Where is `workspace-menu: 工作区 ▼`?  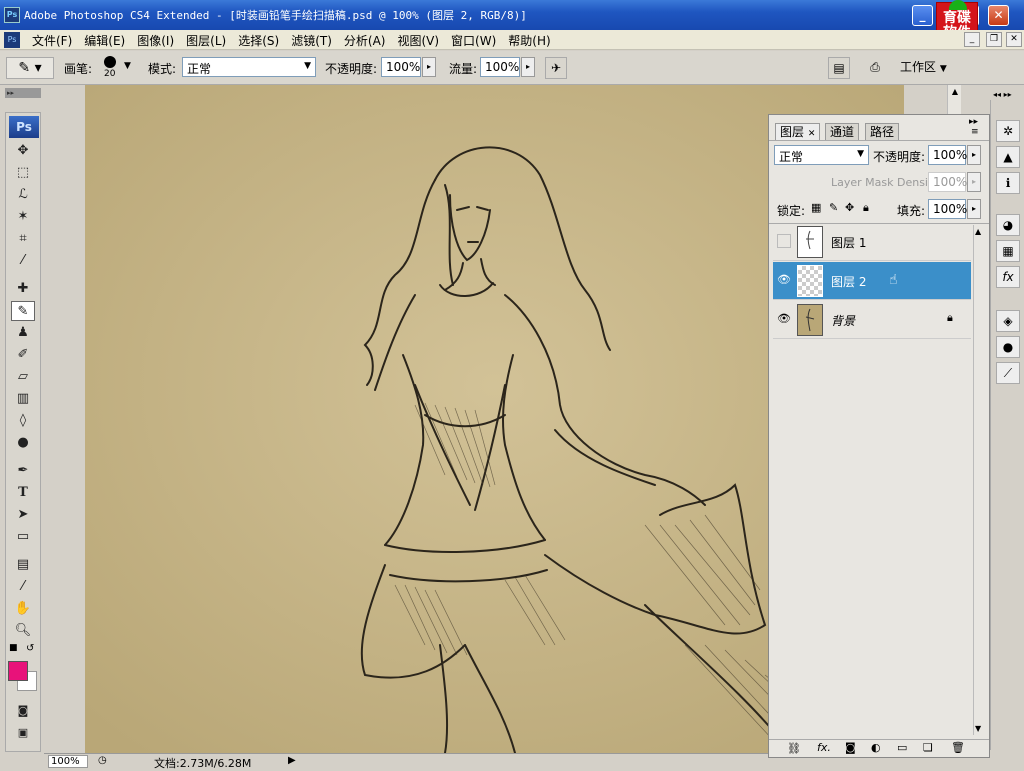
workspace-menu: 工作区 ▼ is located at coordinates (930, 68).